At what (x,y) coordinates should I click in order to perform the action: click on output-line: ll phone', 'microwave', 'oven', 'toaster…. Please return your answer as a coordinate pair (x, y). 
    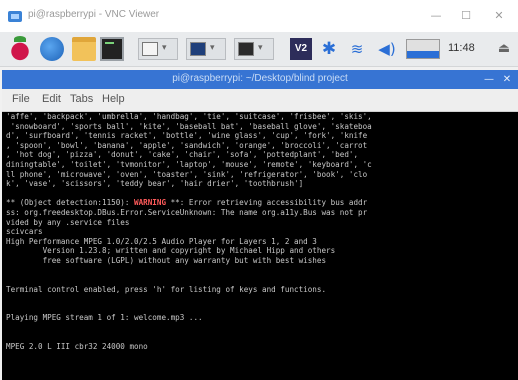
    Looking at the image, I should click on (187, 174).